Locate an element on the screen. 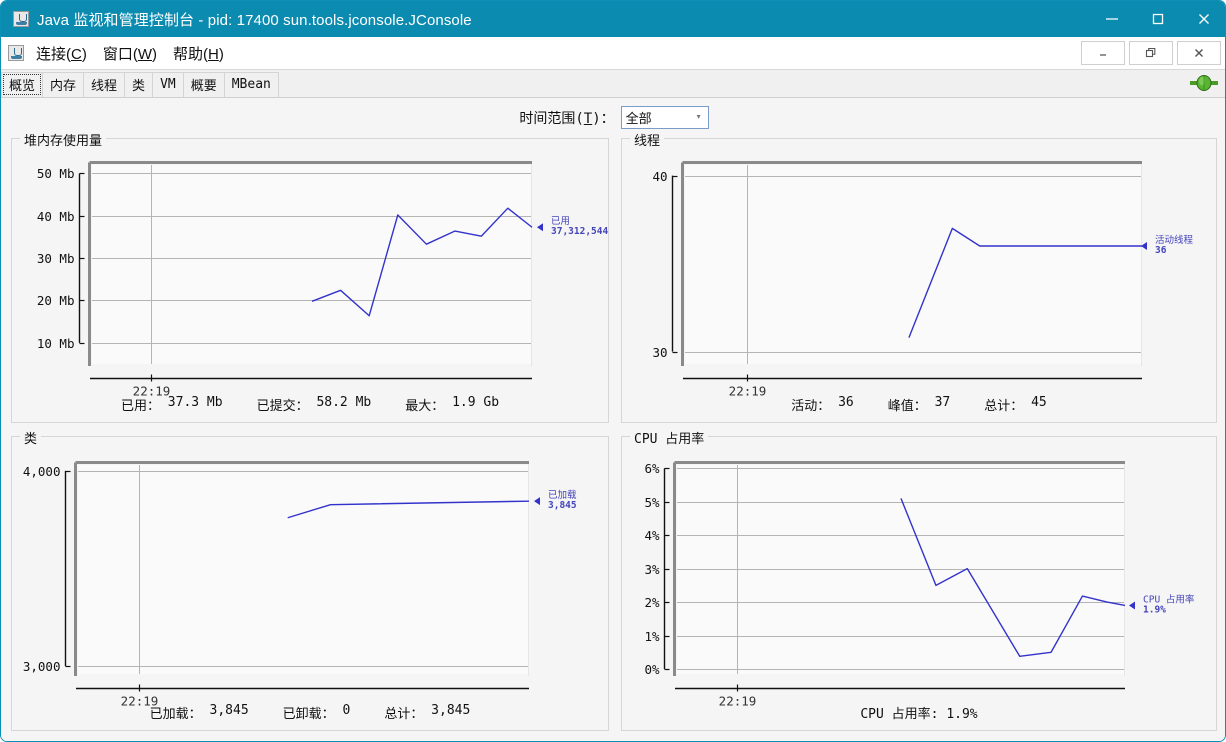 The height and width of the screenshot is (742, 1226). legend-series-value: 36 is located at coordinates (1161, 250).